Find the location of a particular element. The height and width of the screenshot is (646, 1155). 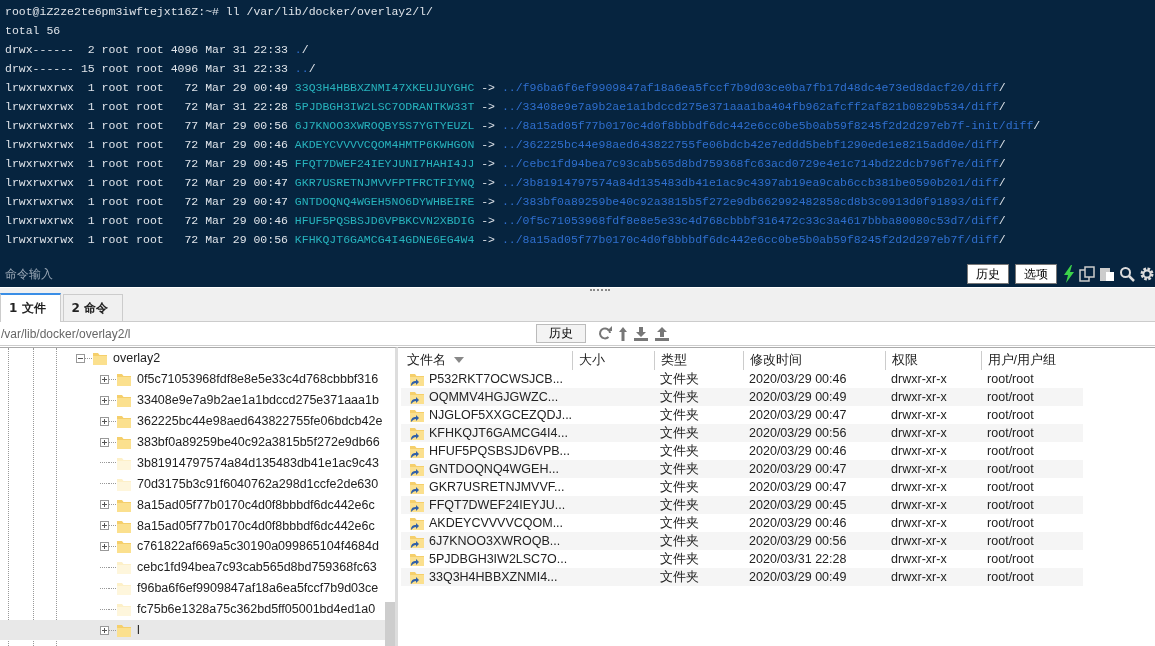

column-header: 类型 is located at coordinates (699, 360).